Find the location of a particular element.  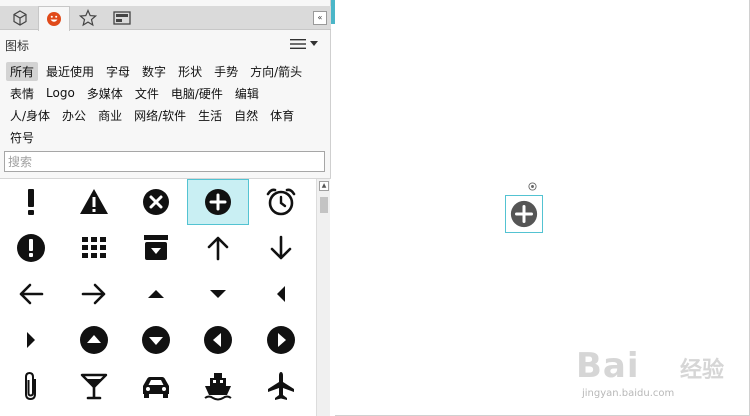

icon-cell-caret-left is located at coordinates (281, 294).